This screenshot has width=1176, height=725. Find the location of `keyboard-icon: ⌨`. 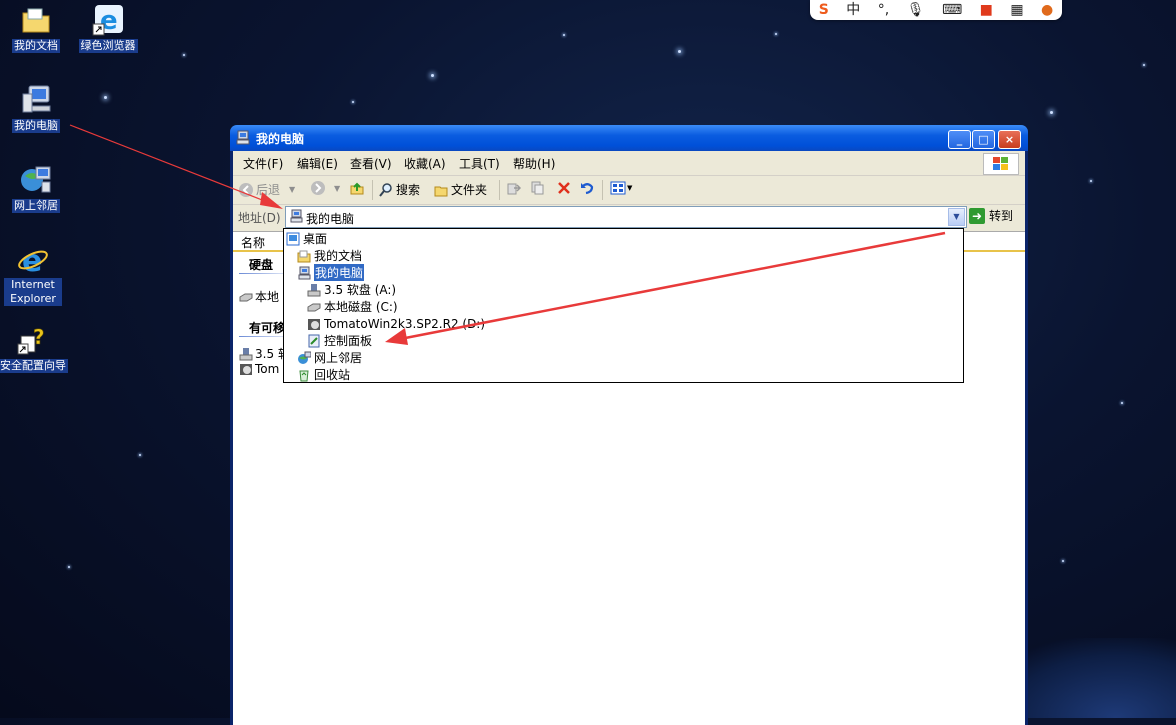

keyboard-icon: ⌨ is located at coordinates (952, 10).